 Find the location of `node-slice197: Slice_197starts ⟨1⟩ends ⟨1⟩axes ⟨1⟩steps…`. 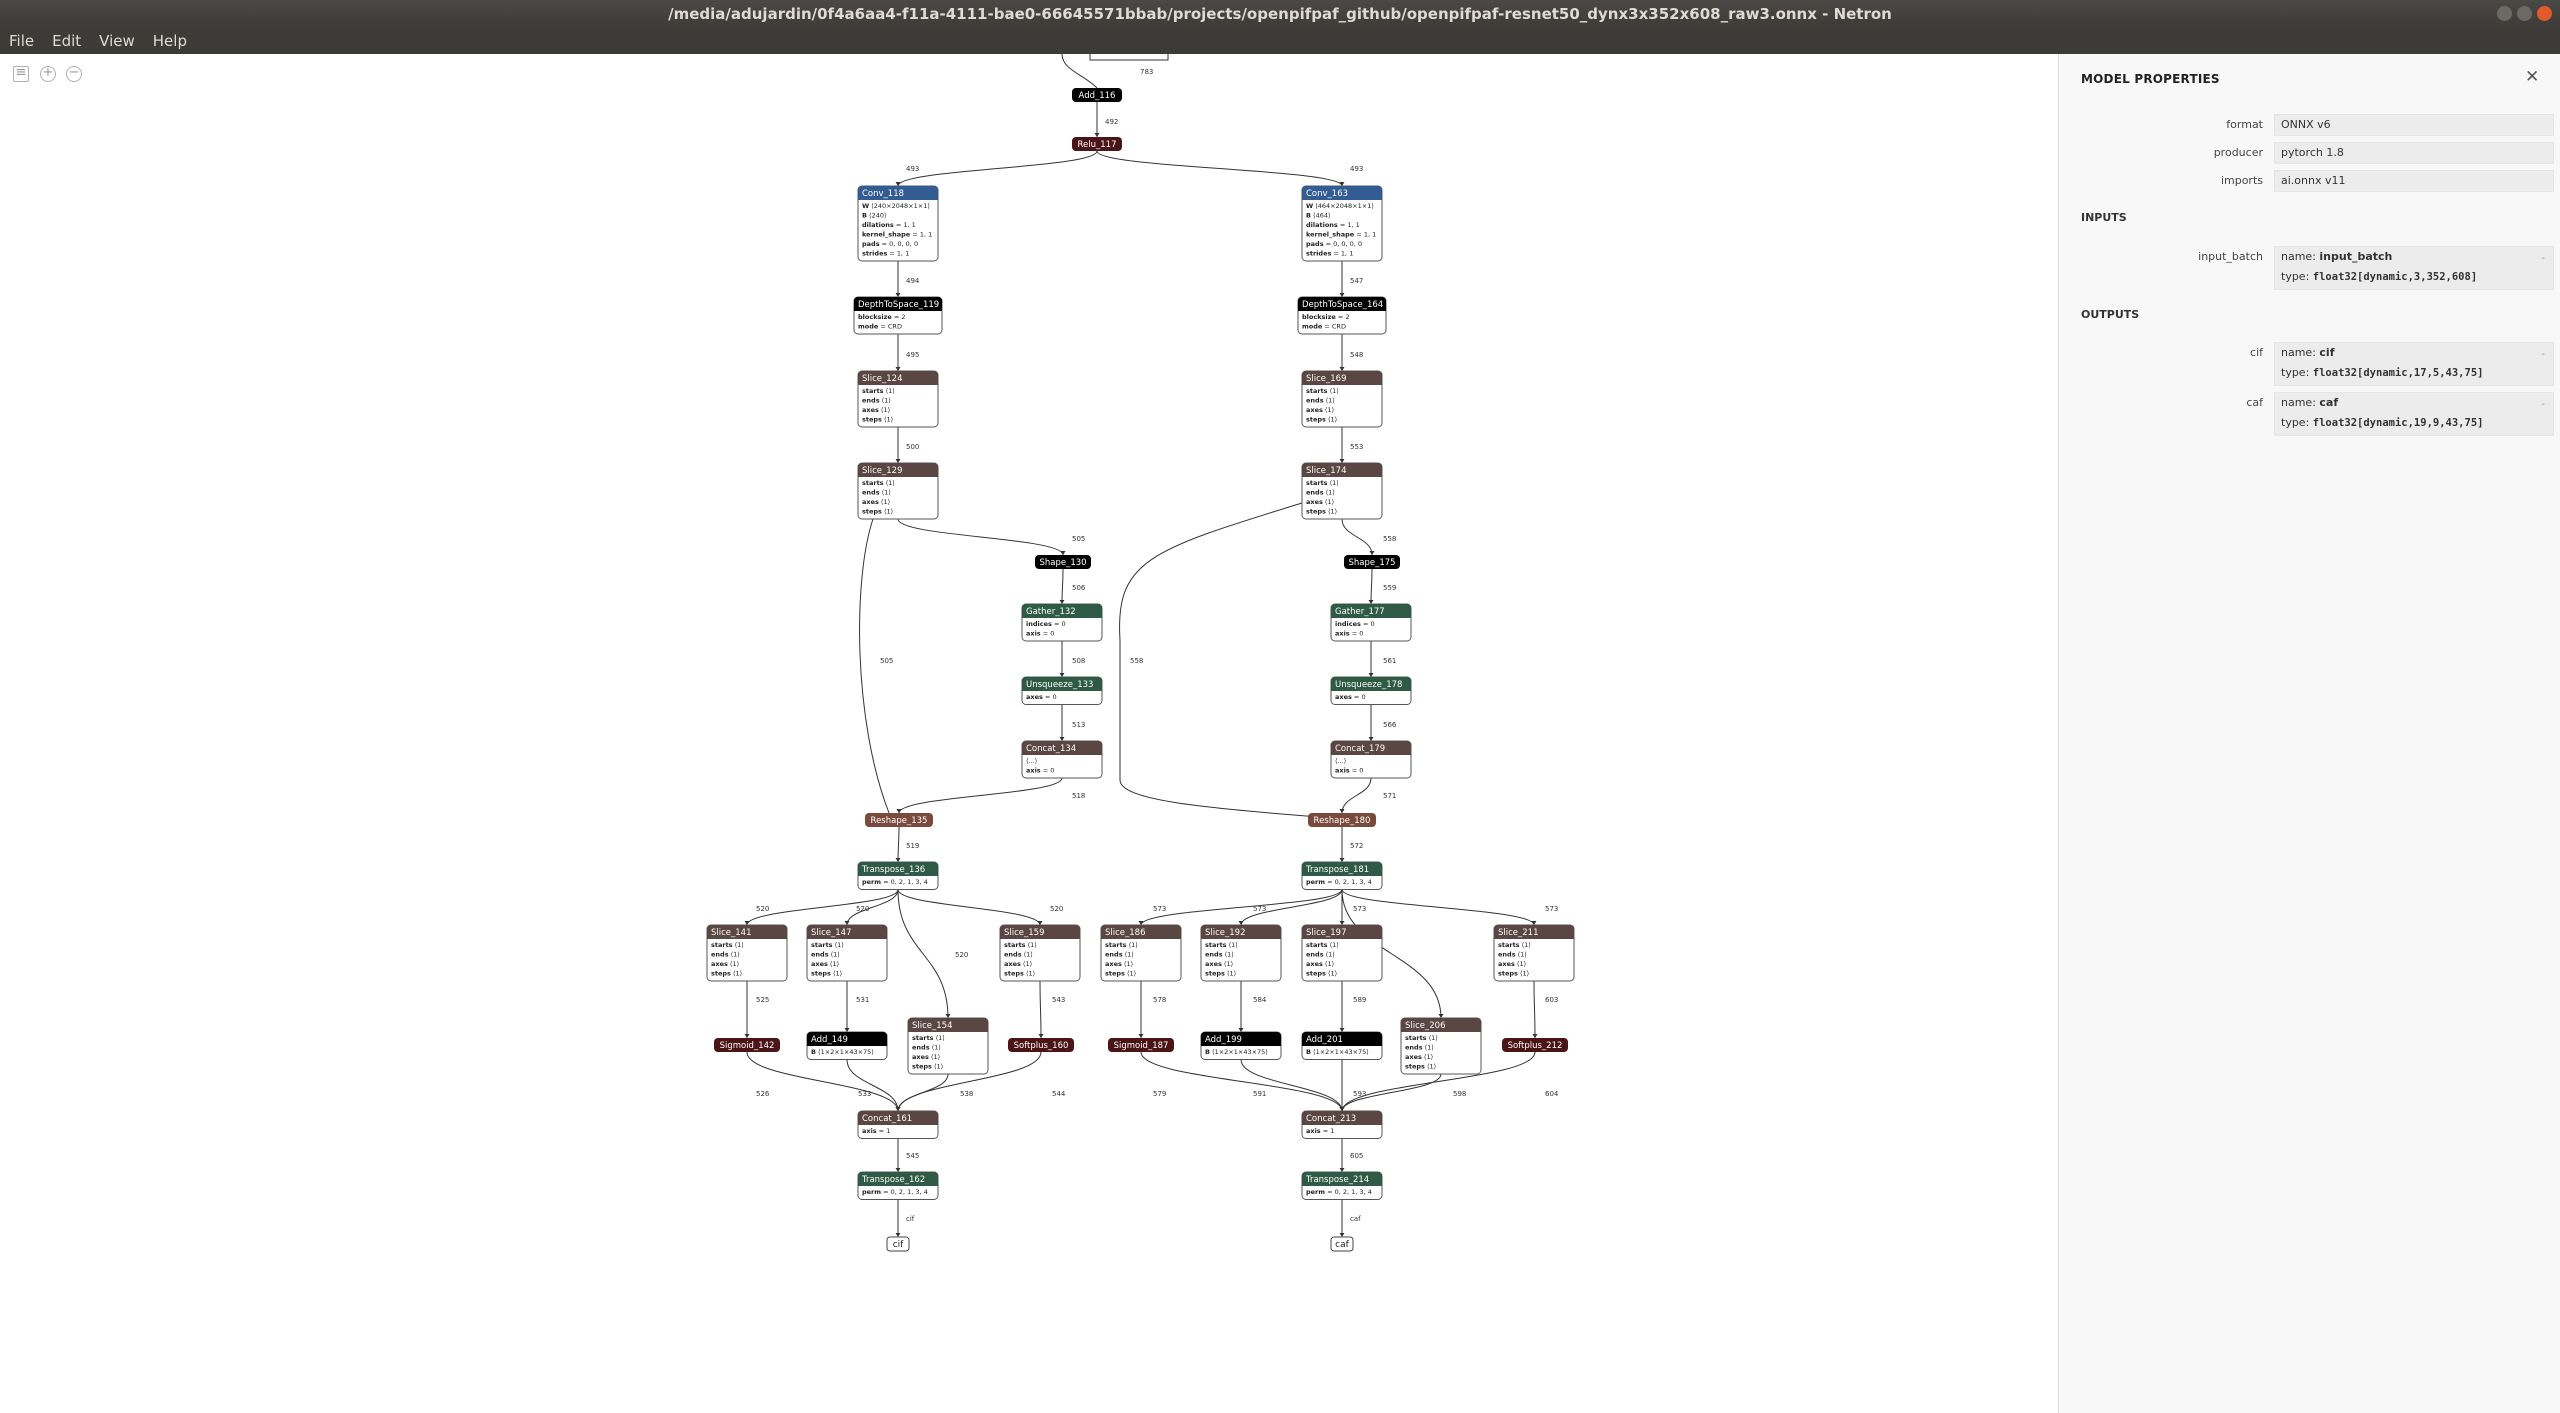

node-slice197: Slice_197starts ⟨1⟩ends ⟨1⟩axes ⟨1⟩steps… is located at coordinates (1342, 953).